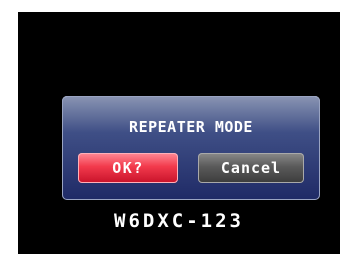 This screenshot has width=358, height=266. Describe the element at coordinates (179, 221) in the screenshot. I see `callsign-label: W6DXC-123` at that location.